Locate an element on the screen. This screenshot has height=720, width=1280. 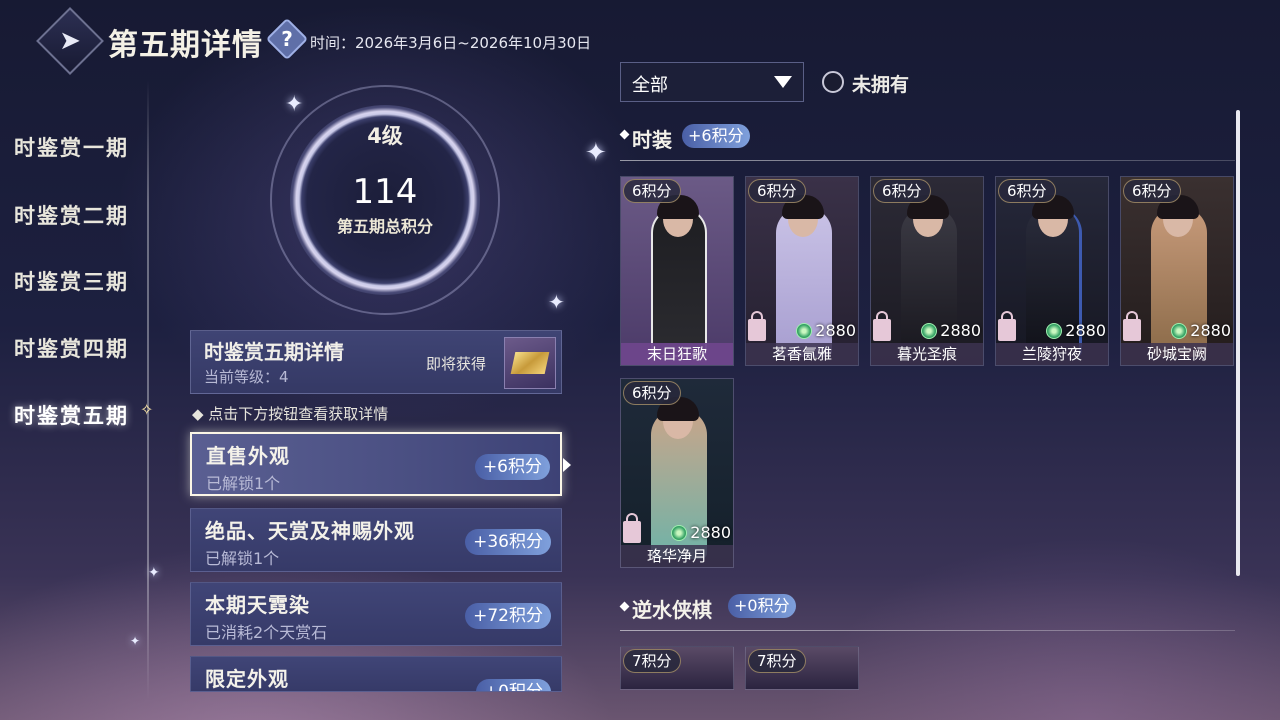
question-icon: ? is located at coordinates (287, 39).